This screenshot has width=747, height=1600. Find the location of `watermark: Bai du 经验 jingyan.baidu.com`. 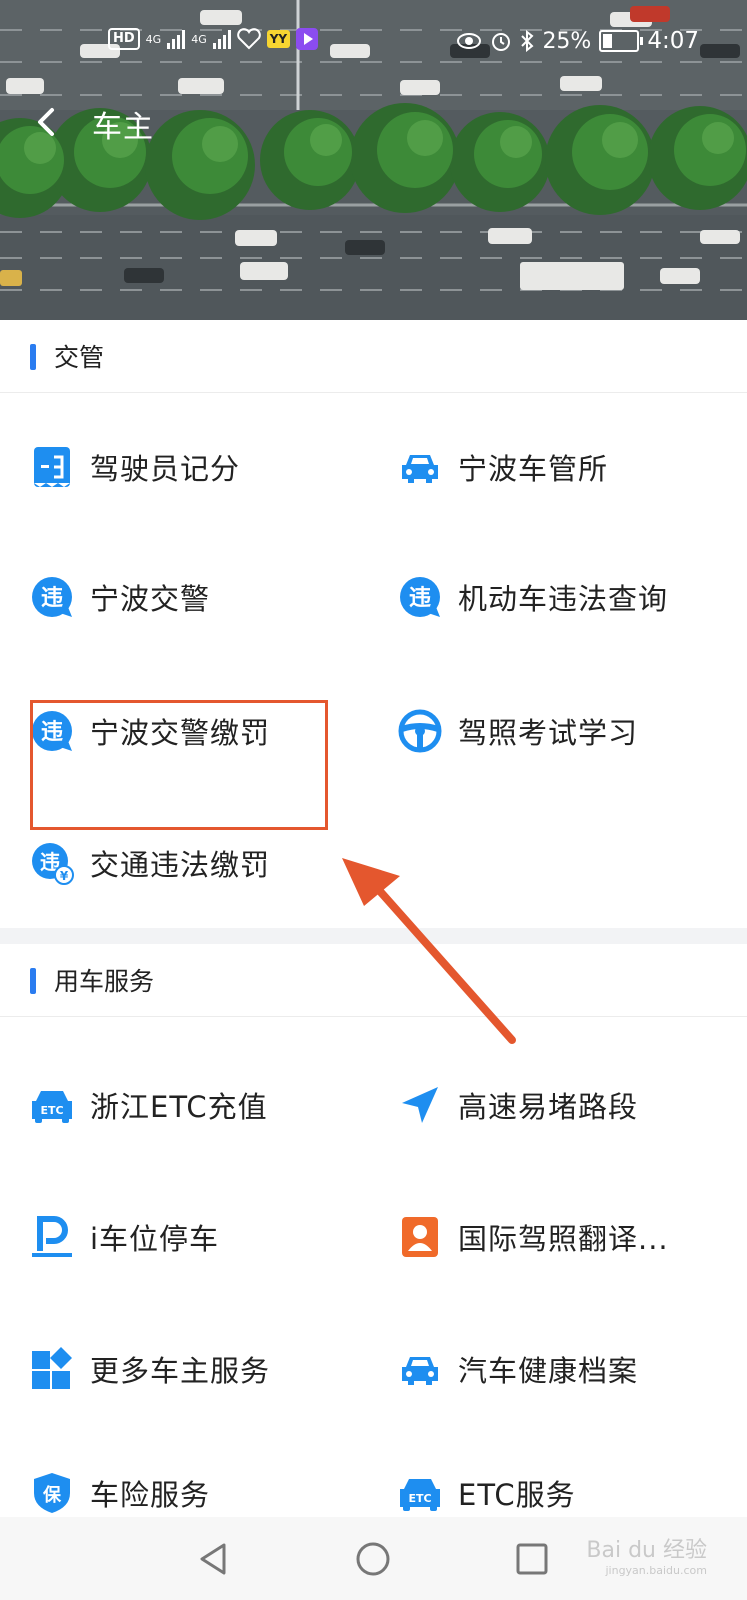

watermark: Bai du 经验 jingyan.baidu.com is located at coordinates (646, 1554).